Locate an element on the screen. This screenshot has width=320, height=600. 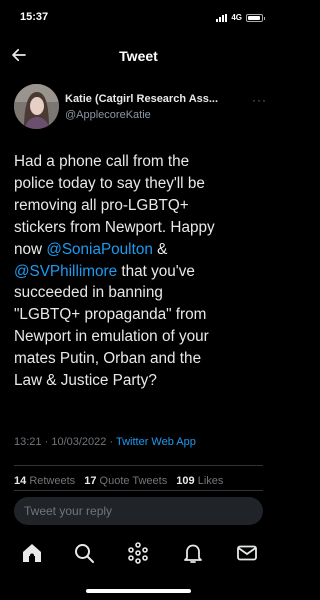
spaces-icon is located at coordinates (138, 553).